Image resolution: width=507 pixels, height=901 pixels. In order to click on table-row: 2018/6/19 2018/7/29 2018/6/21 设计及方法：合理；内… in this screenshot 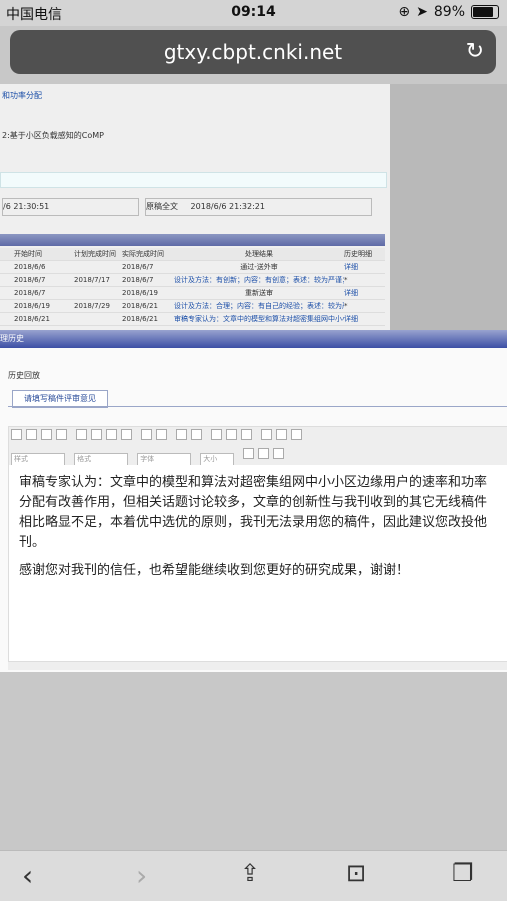, I will do `click(192, 306)`.